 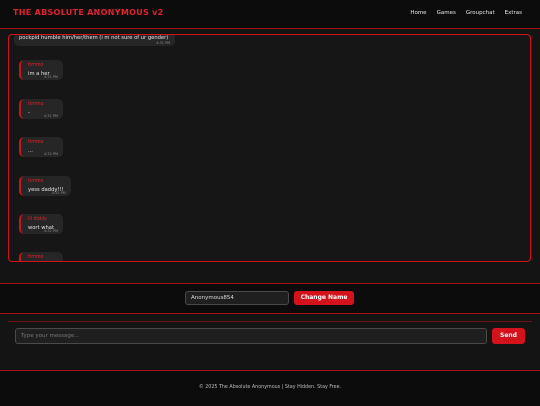 I want to click on chat-message: timmo - 4:31 PM, so click(x=41, y=109).